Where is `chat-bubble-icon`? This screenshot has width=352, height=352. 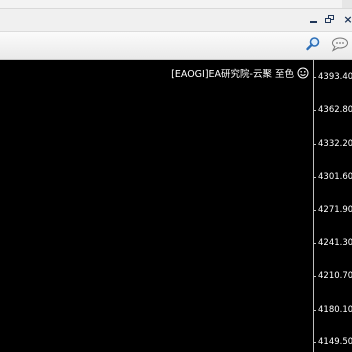
chat-bubble-icon is located at coordinates (339, 44).